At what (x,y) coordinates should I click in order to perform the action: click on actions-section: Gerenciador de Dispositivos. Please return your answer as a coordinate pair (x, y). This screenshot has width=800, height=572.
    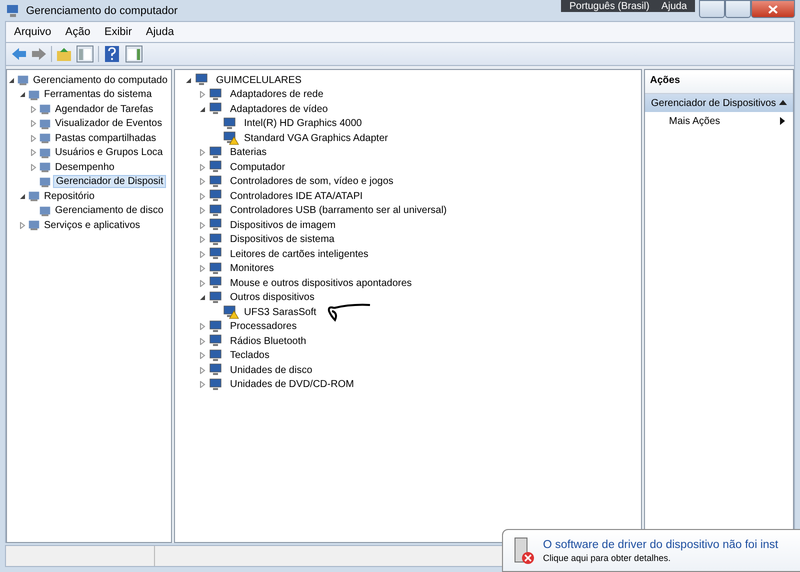
    Looking at the image, I should click on (719, 103).